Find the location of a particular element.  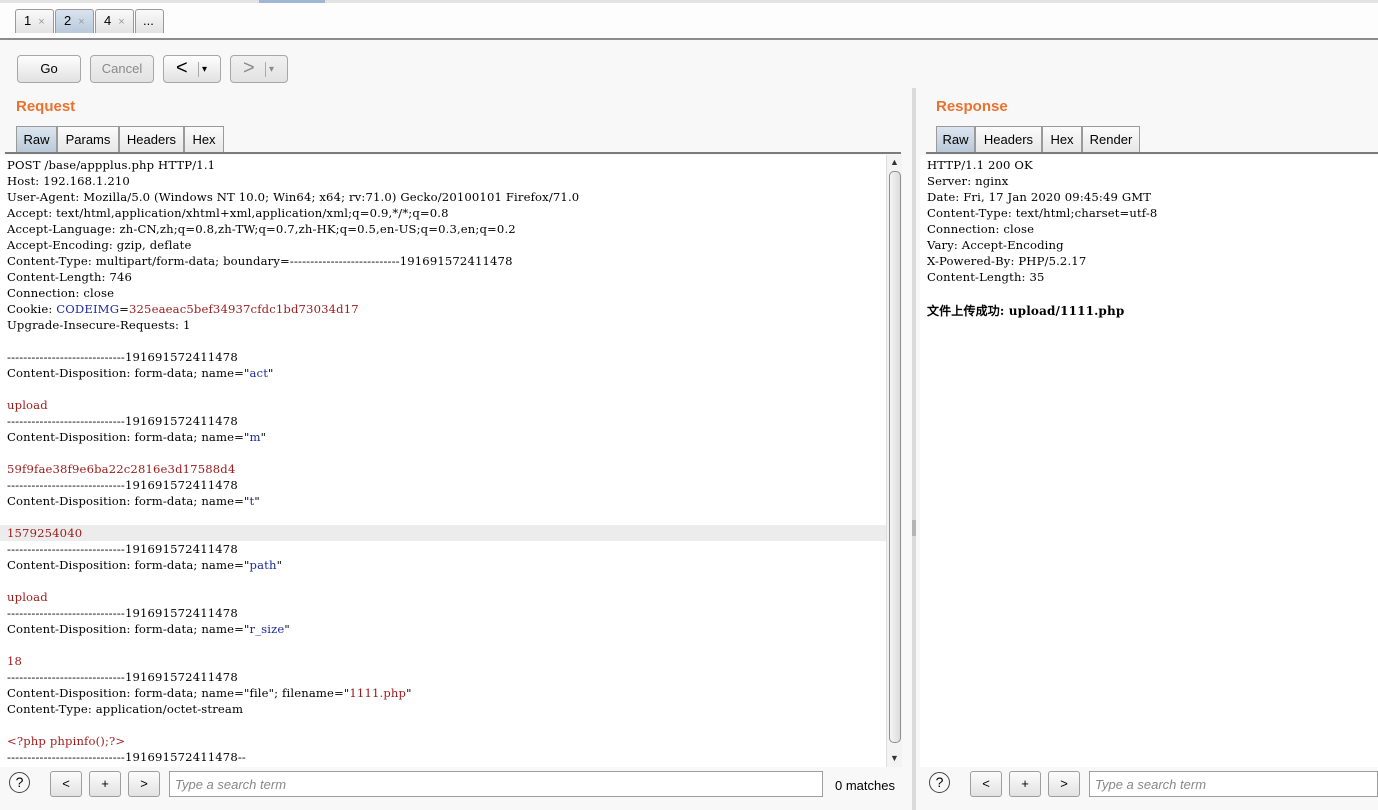

session-tab-1: 1 × is located at coordinates (34, 21).